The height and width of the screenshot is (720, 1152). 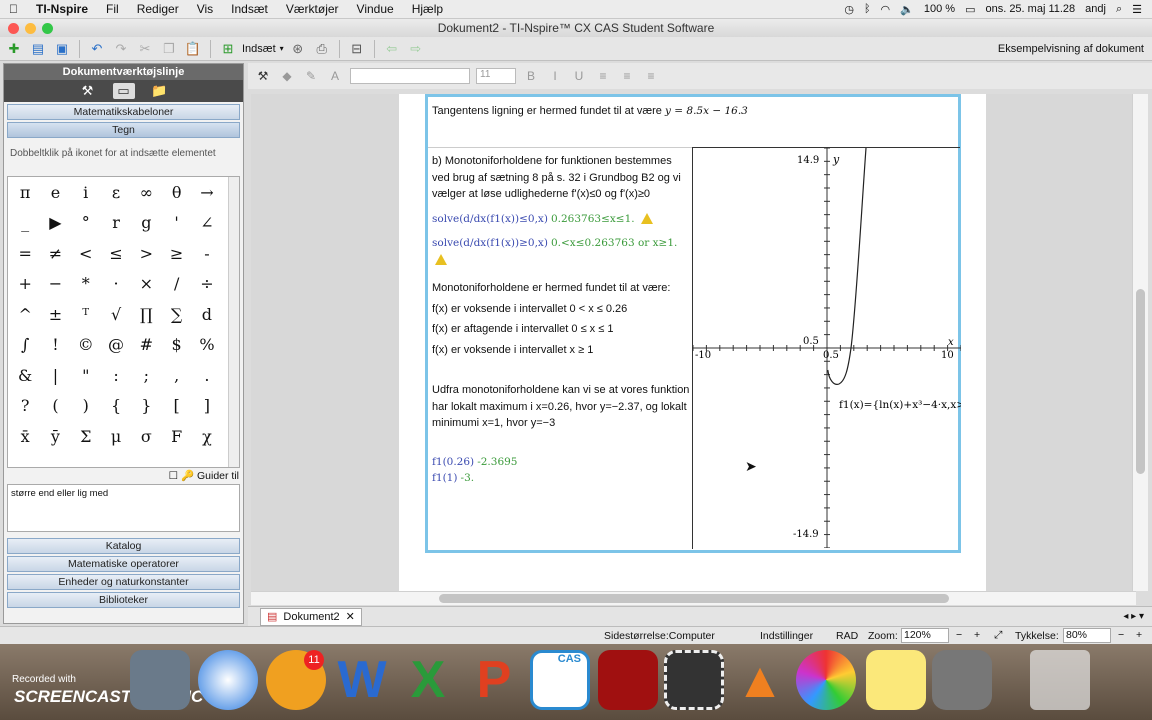 What do you see at coordinates (207, 314) in the screenshot?
I see `symbol-key: d` at bounding box center [207, 314].